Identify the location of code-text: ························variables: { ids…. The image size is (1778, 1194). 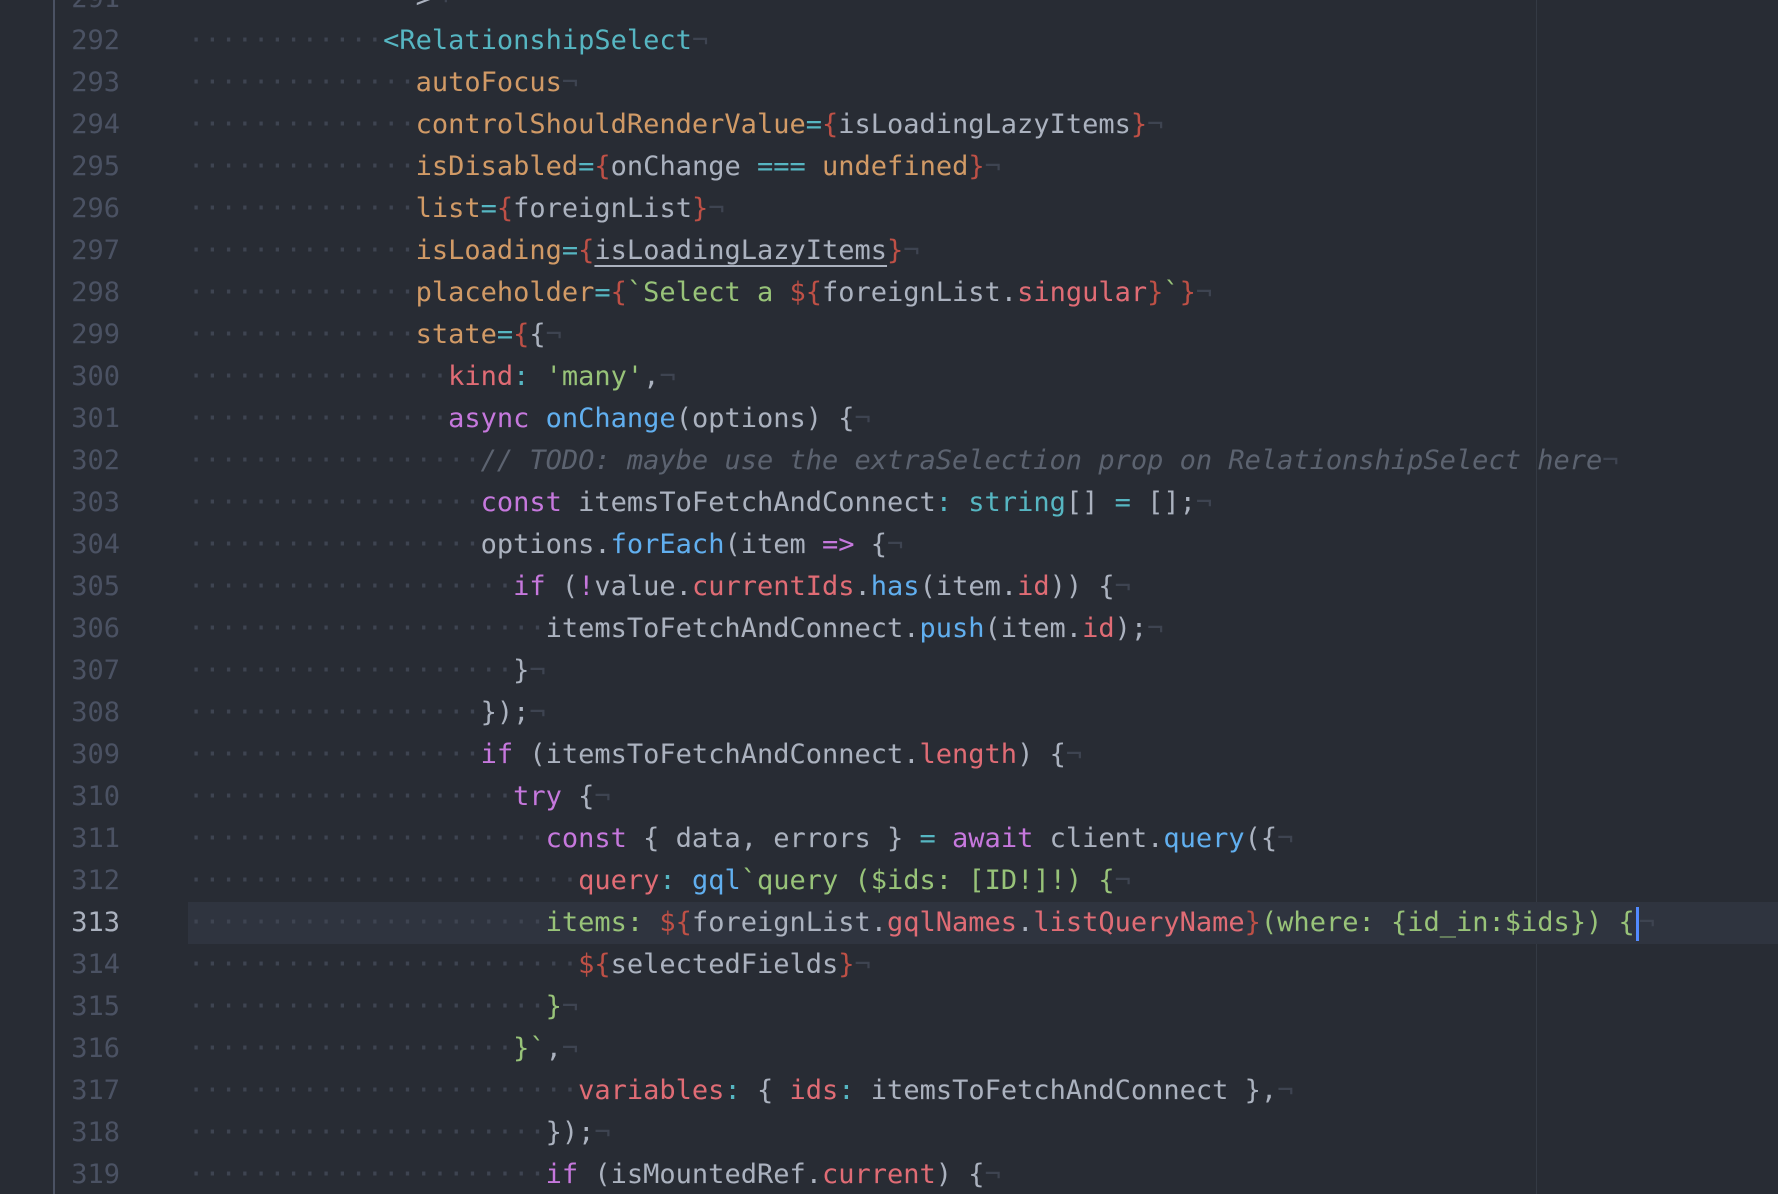
(740, 1091).